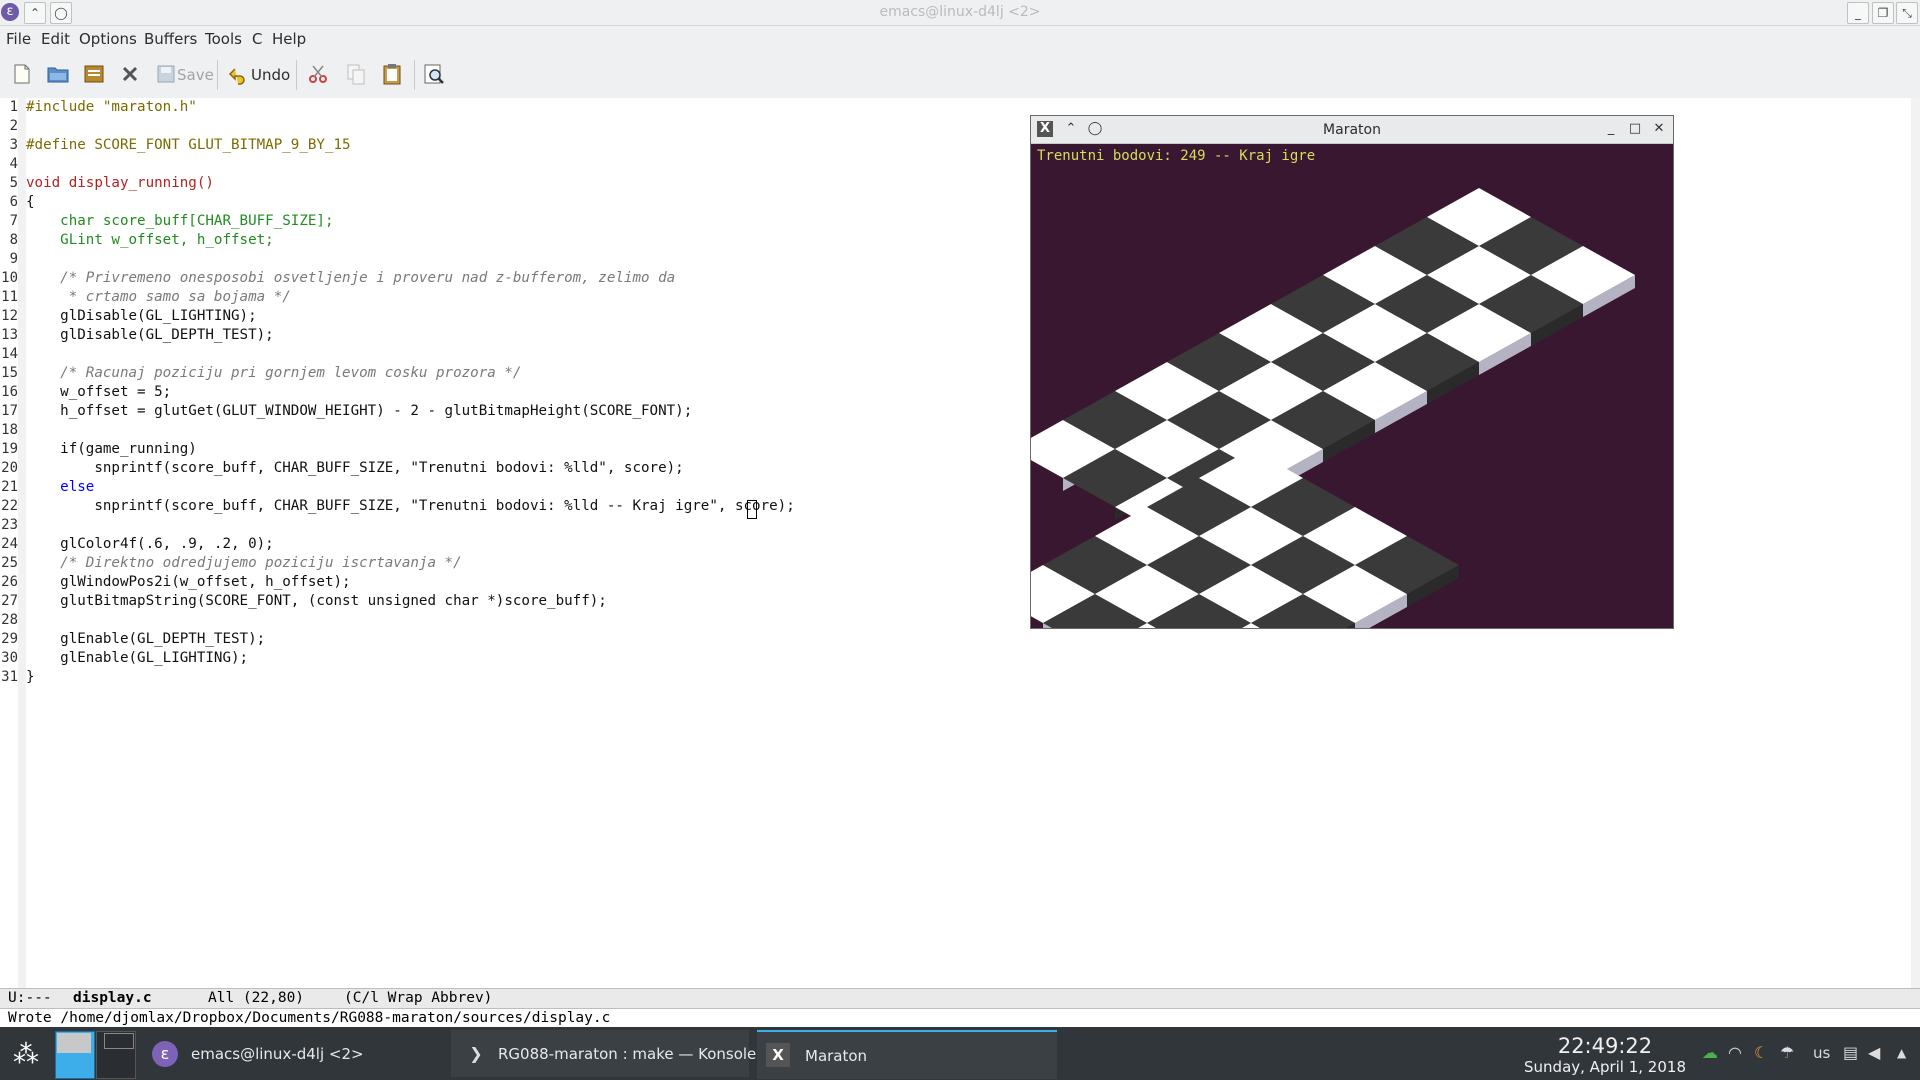 The image size is (1920, 1080). I want to click on line-number: 9, so click(13, 259).